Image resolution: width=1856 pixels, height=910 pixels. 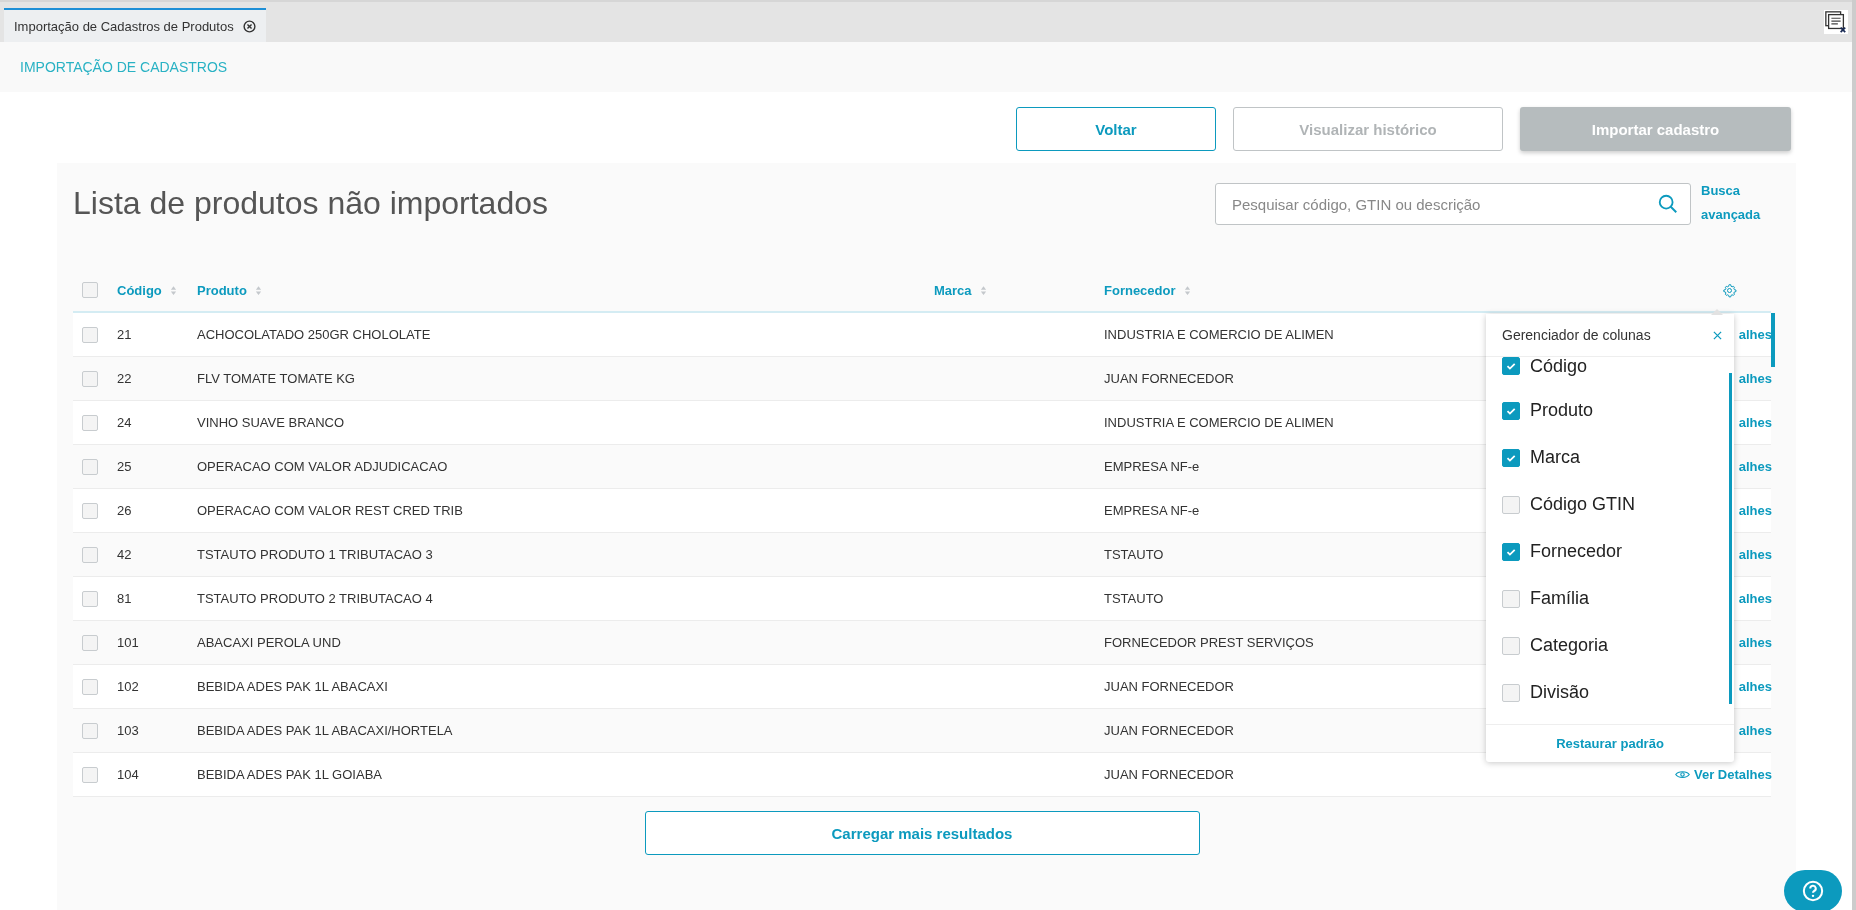 What do you see at coordinates (292, 686) in the screenshot?
I see `table-cell: BEBIDA ADES PAK 1L ABACAXI` at bounding box center [292, 686].